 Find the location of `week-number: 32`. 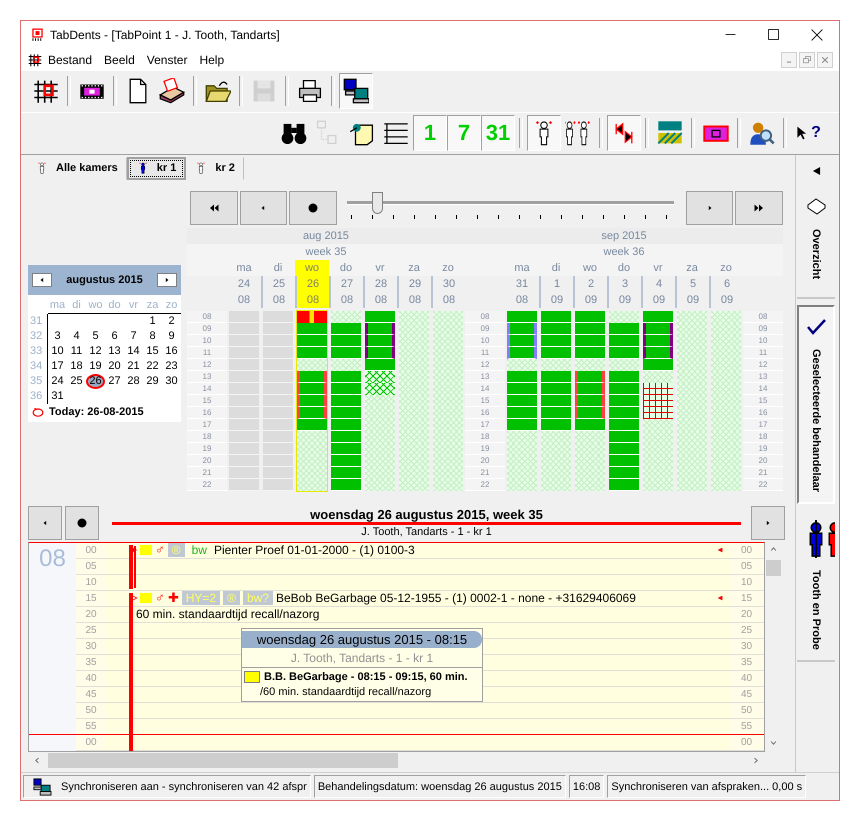

week-number: 32 is located at coordinates (39, 336).